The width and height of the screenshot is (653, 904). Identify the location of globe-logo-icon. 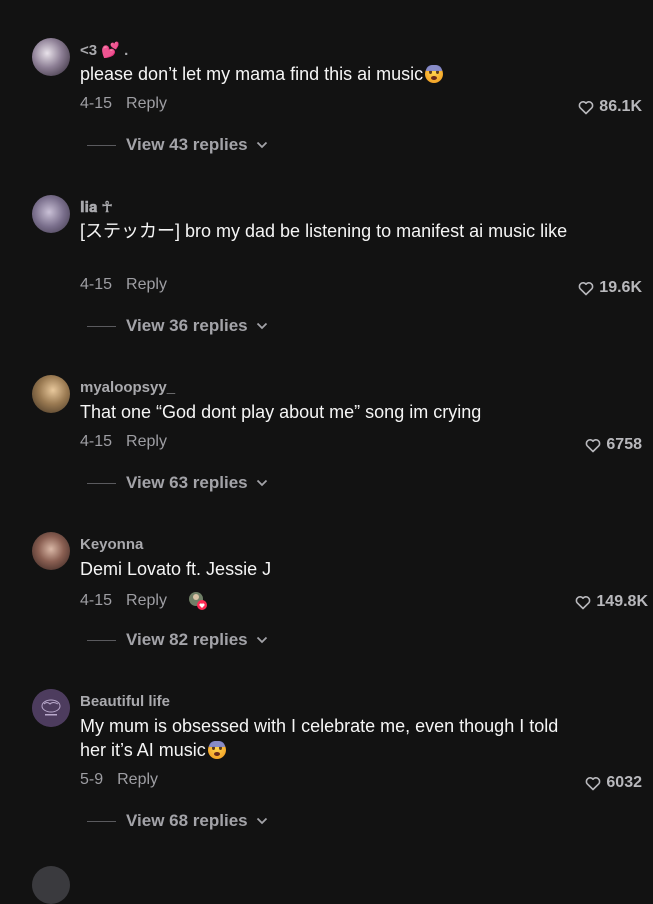
(51, 708).